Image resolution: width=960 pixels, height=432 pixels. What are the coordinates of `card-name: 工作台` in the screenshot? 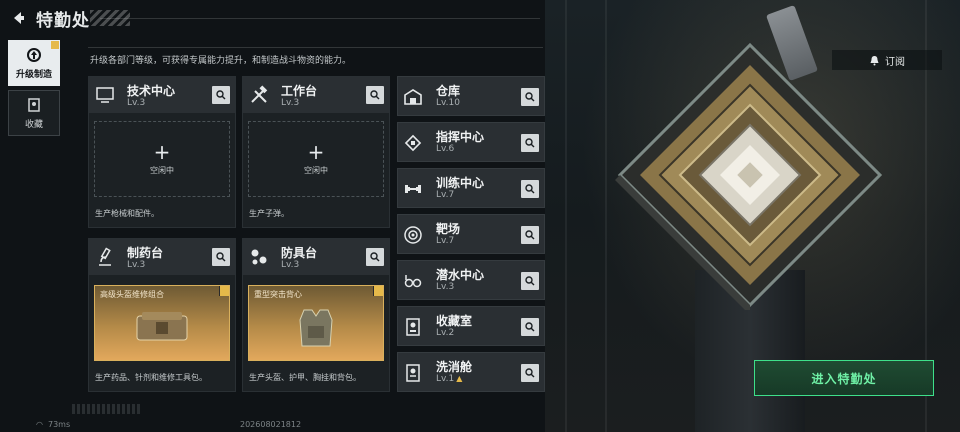 It's located at (299, 91).